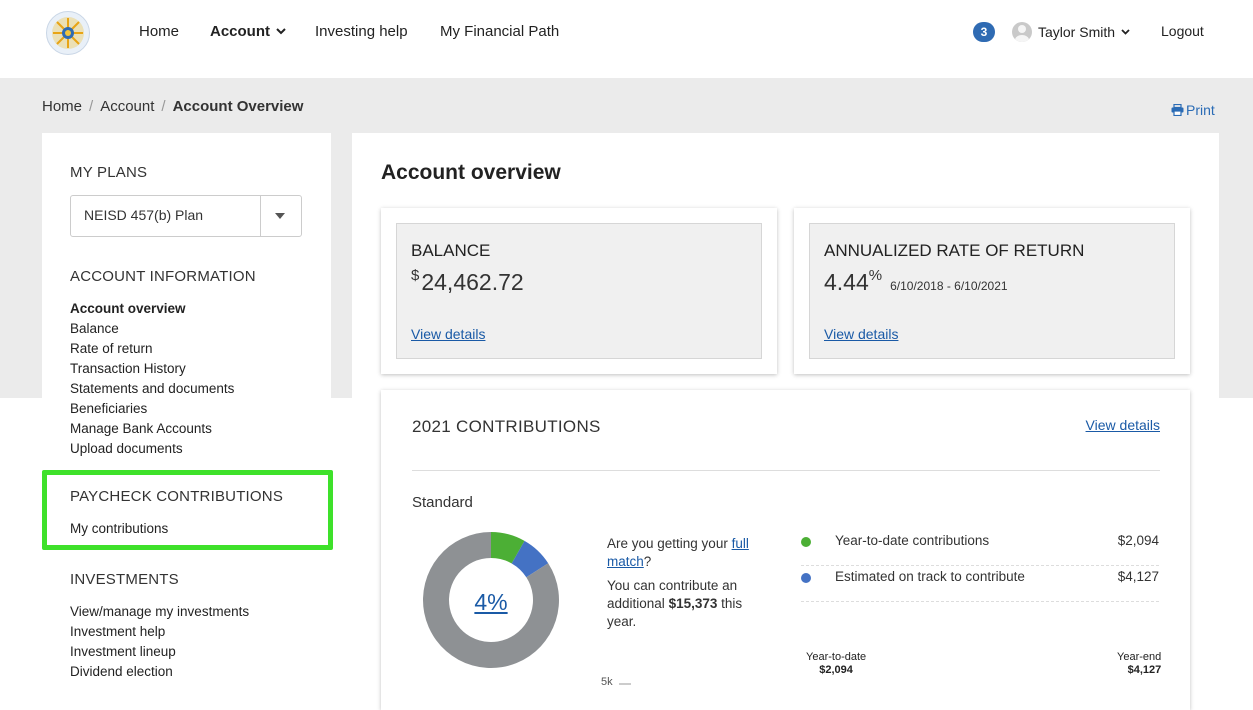 The image size is (1253, 710). Describe the element at coordinates (506, 426) in the screenshot. I see `contributions-title: 2021 CONTRIBUTIONS` at that location.